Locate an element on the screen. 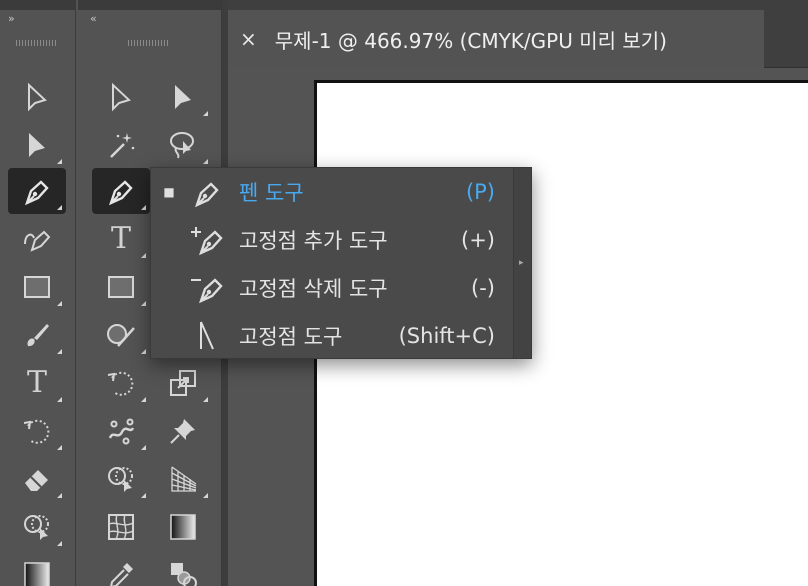  menu-item-label: 고정점 도구 is located at coordinates (291, 337).